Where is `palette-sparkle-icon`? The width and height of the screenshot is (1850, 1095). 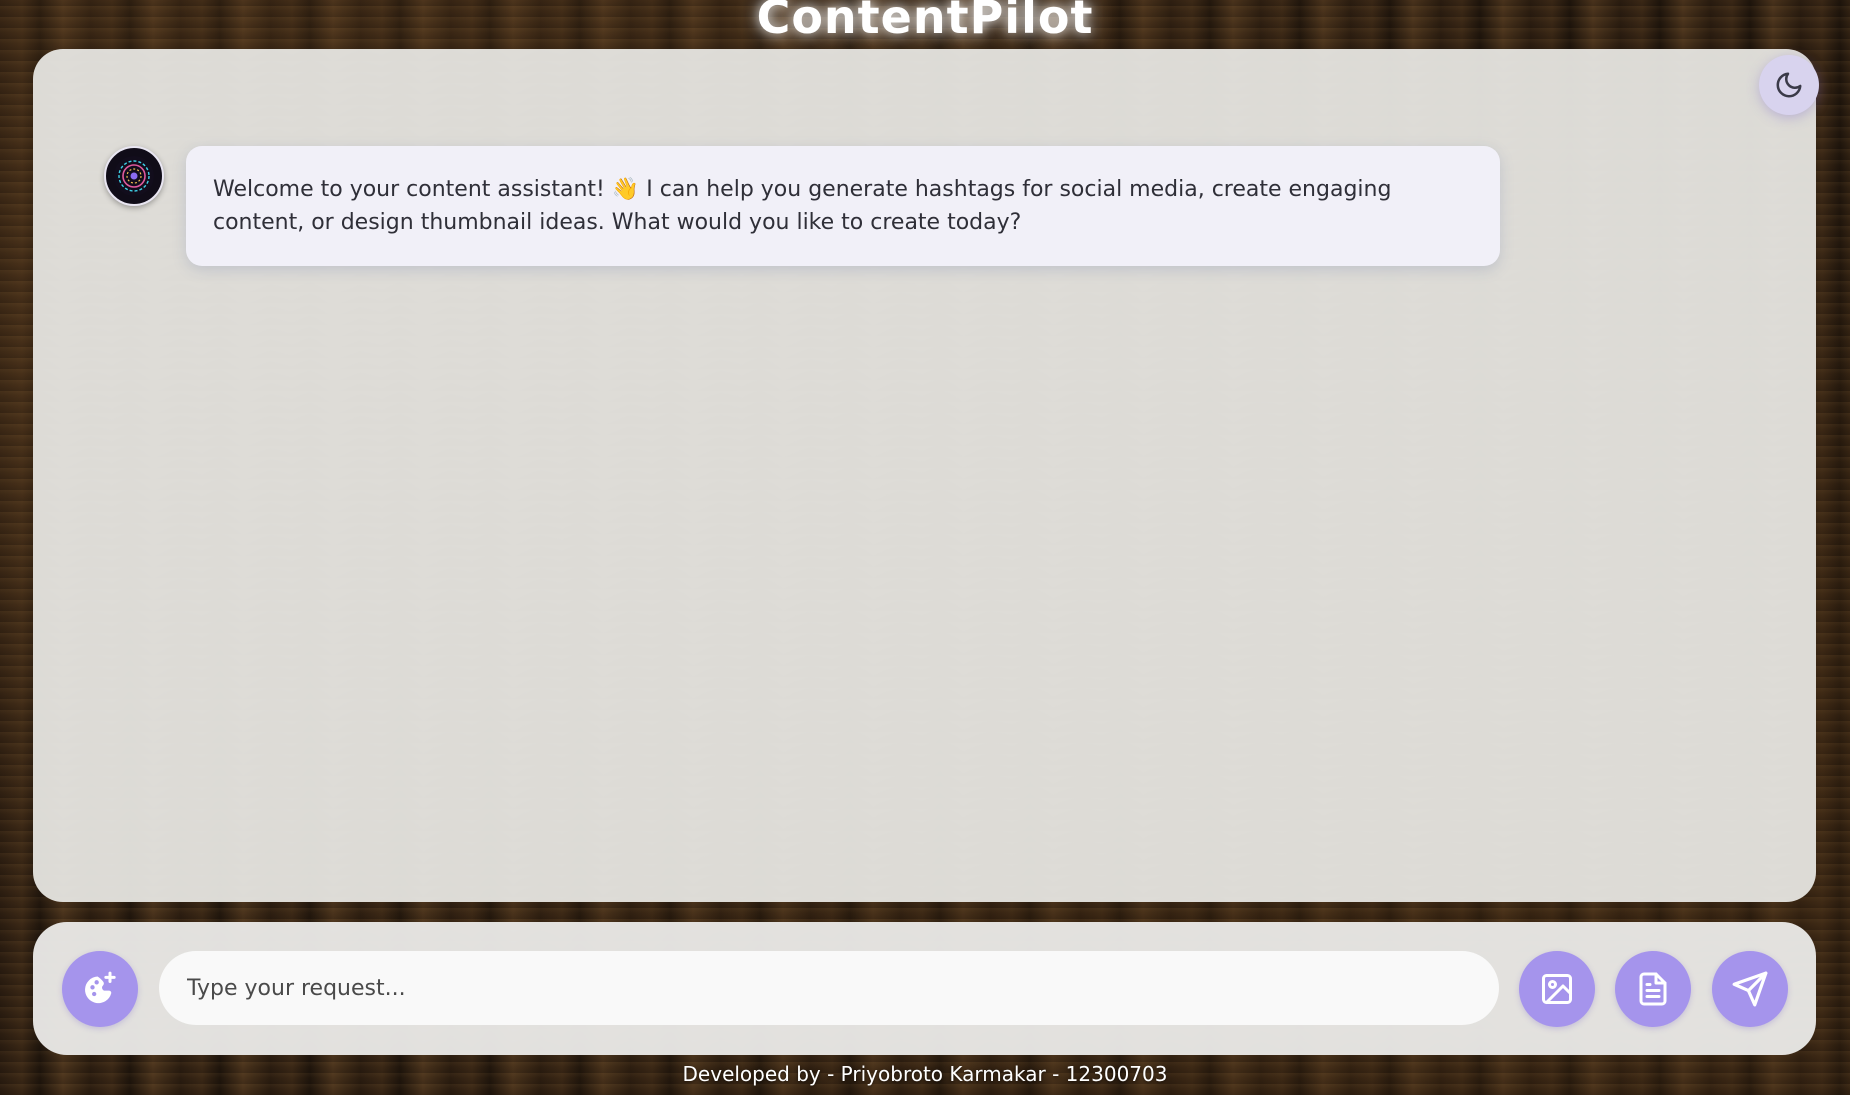
palette-sparkle-icon is located at coordinates (100, 989).